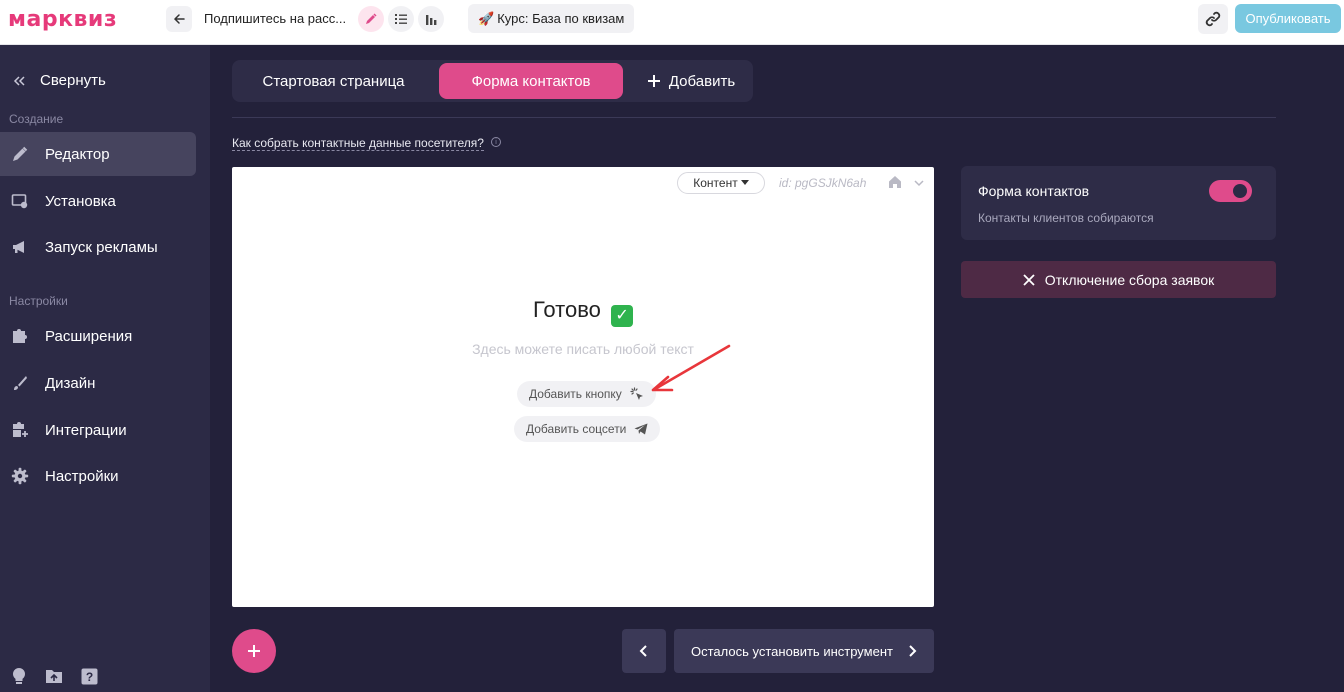  What do you see at coordinates (1029, 279) in the screenshot?
I see `close-icon` at bounding box center [1029, 279].